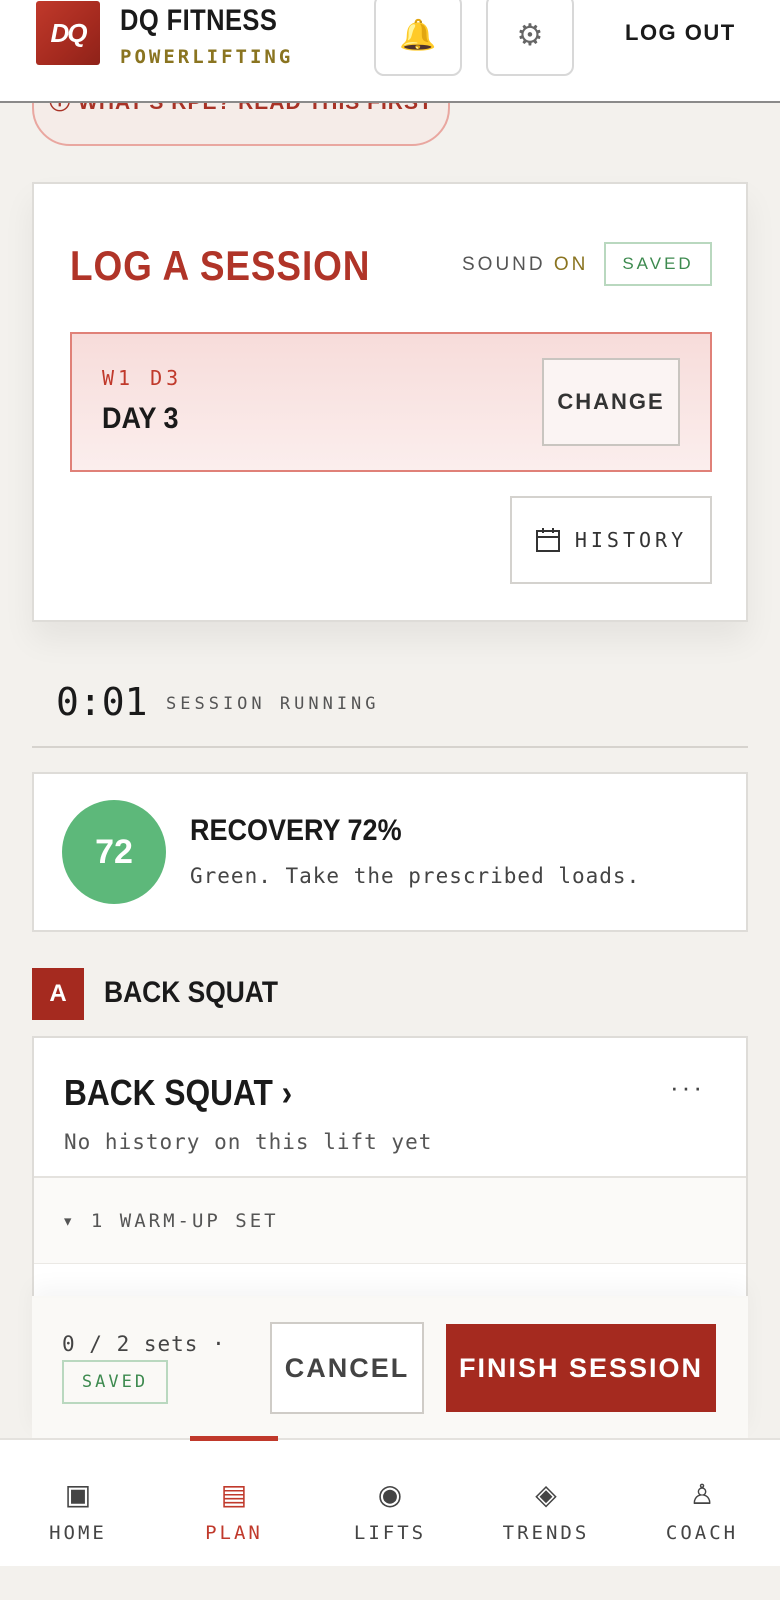  I want to click on selected-day-box: W1 D3 DAY 3 CHANGE, so click(391, 402).